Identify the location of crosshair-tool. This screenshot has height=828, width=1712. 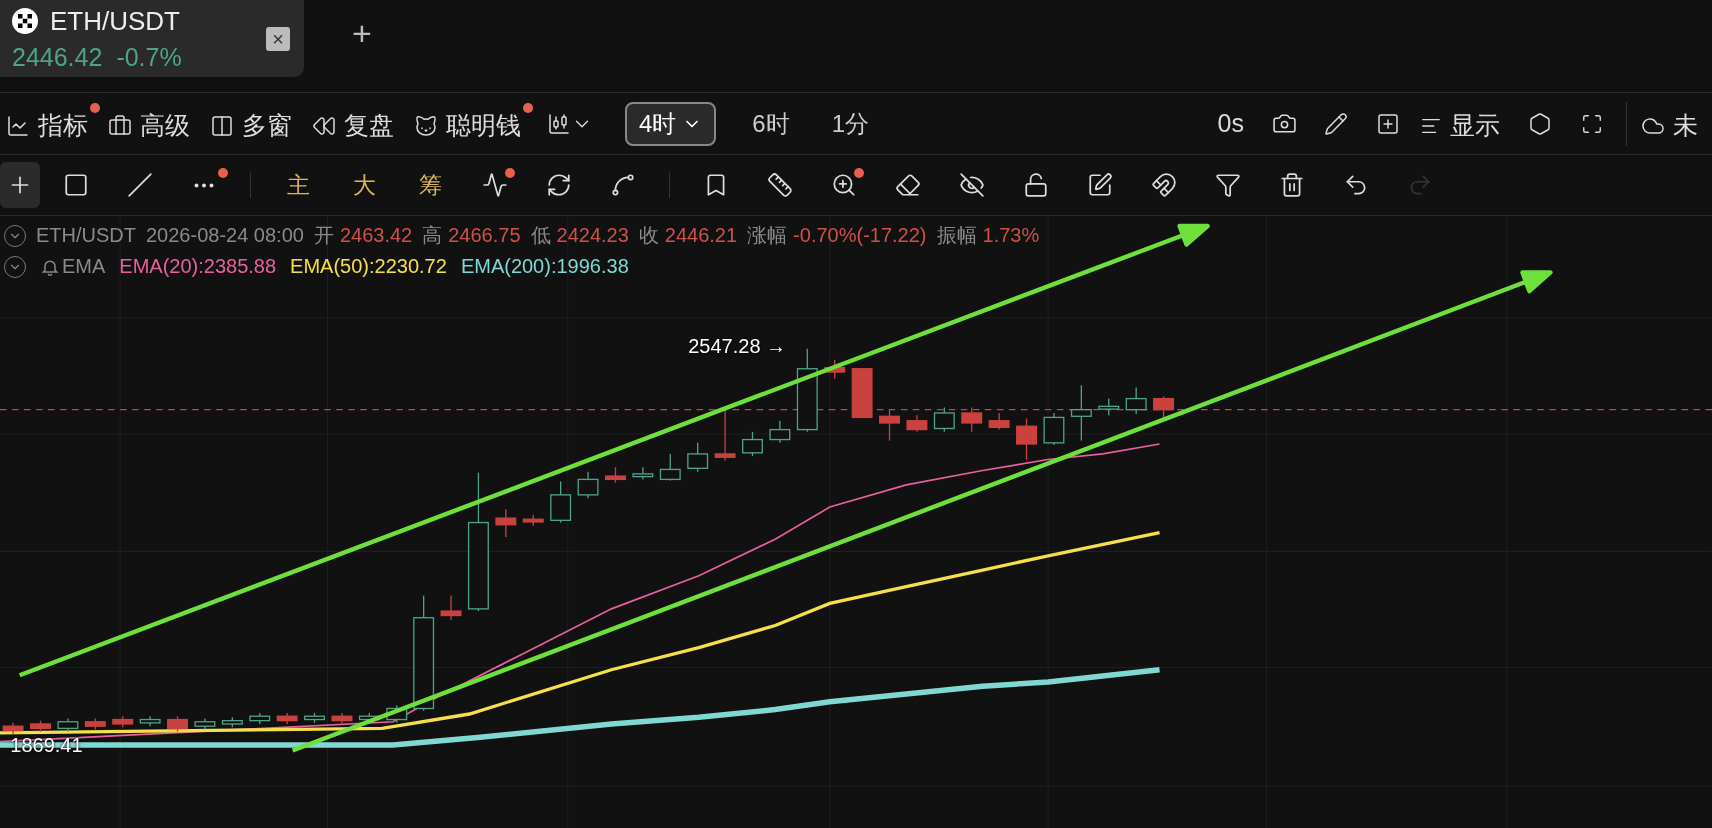
(20, 185).